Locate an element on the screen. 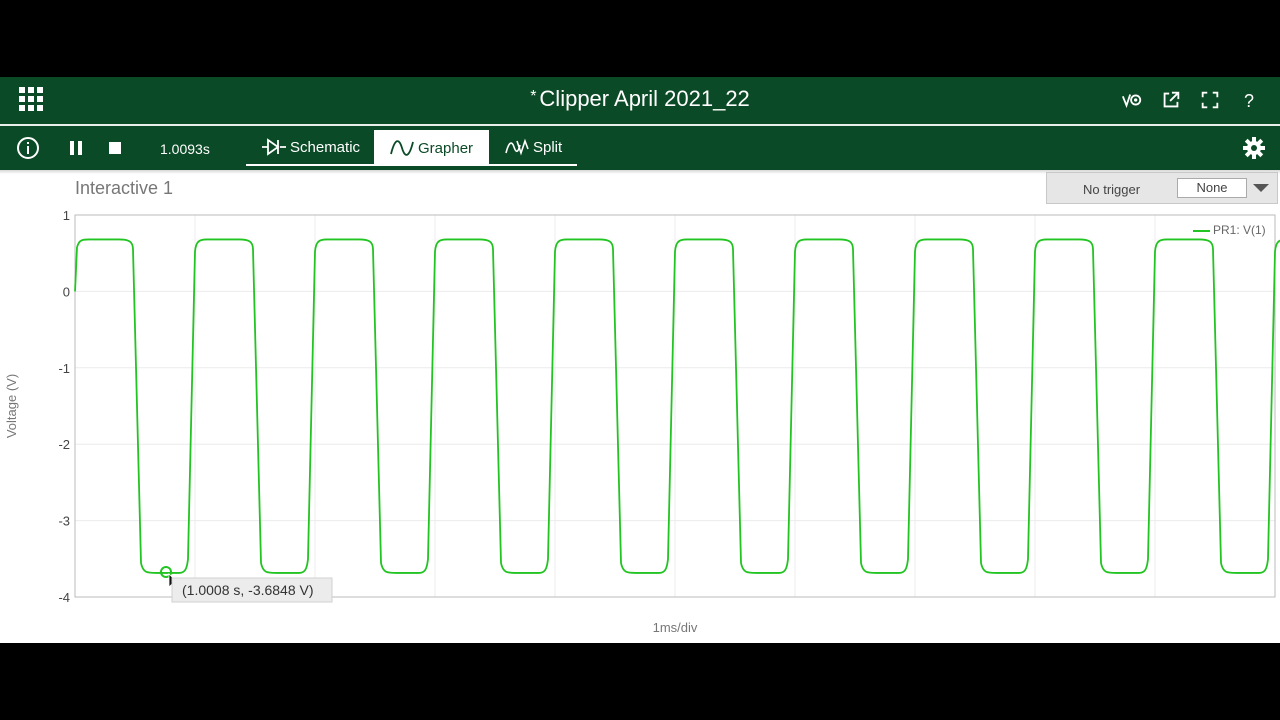 This screenshot has height=720, width=1280. external-link-icon is located at coordinates (1172, 101).